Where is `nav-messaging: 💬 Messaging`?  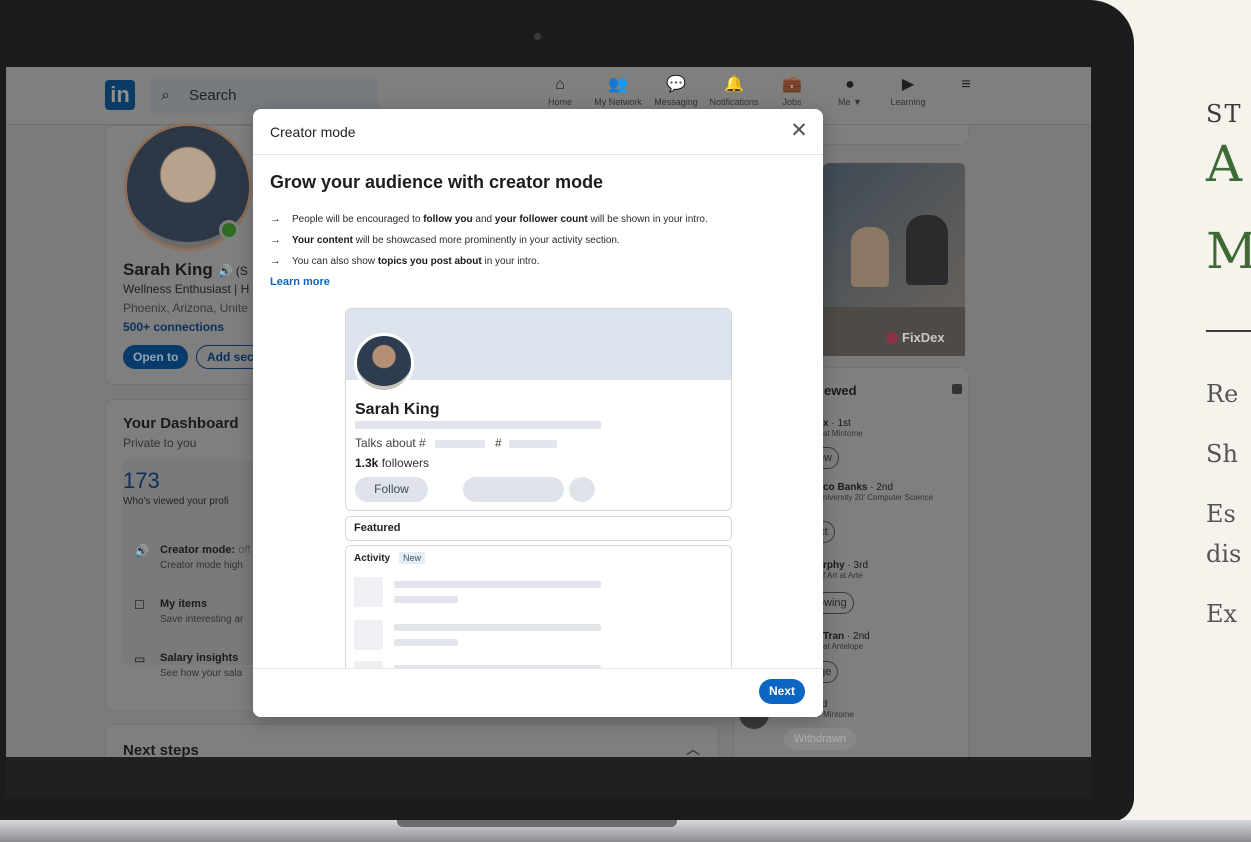
nav-messaging: 💬 Messaging is located at coordinates (676, 90).